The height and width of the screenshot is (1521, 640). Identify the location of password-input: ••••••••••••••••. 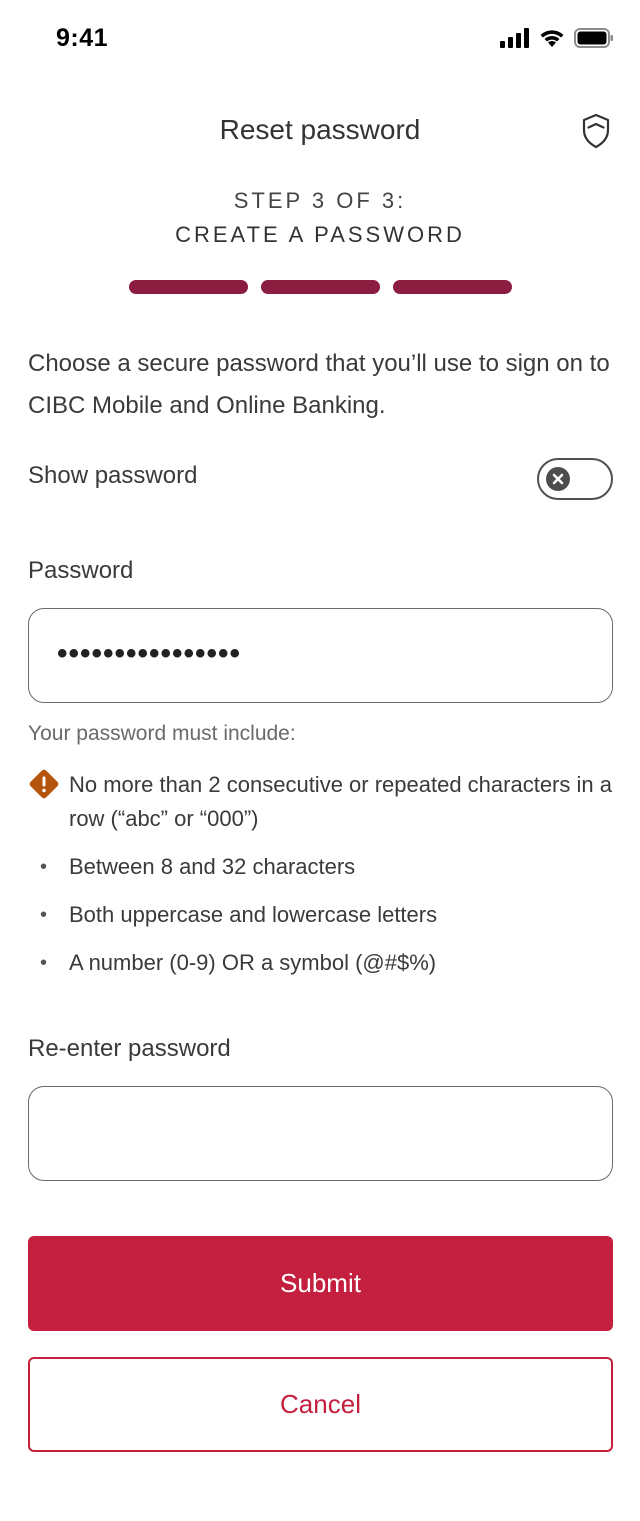
(320, 655).